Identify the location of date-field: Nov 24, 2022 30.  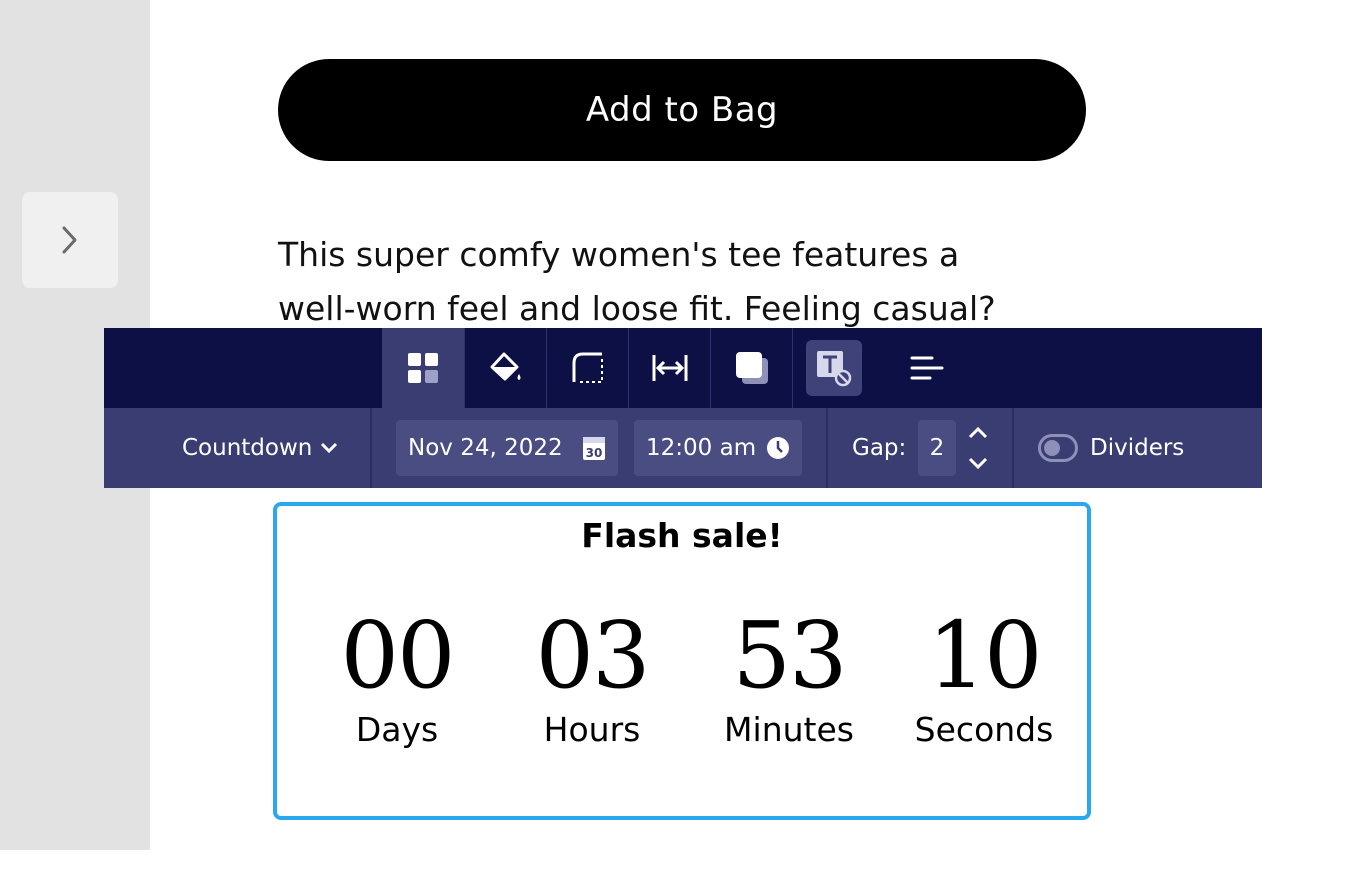
(507, 448).